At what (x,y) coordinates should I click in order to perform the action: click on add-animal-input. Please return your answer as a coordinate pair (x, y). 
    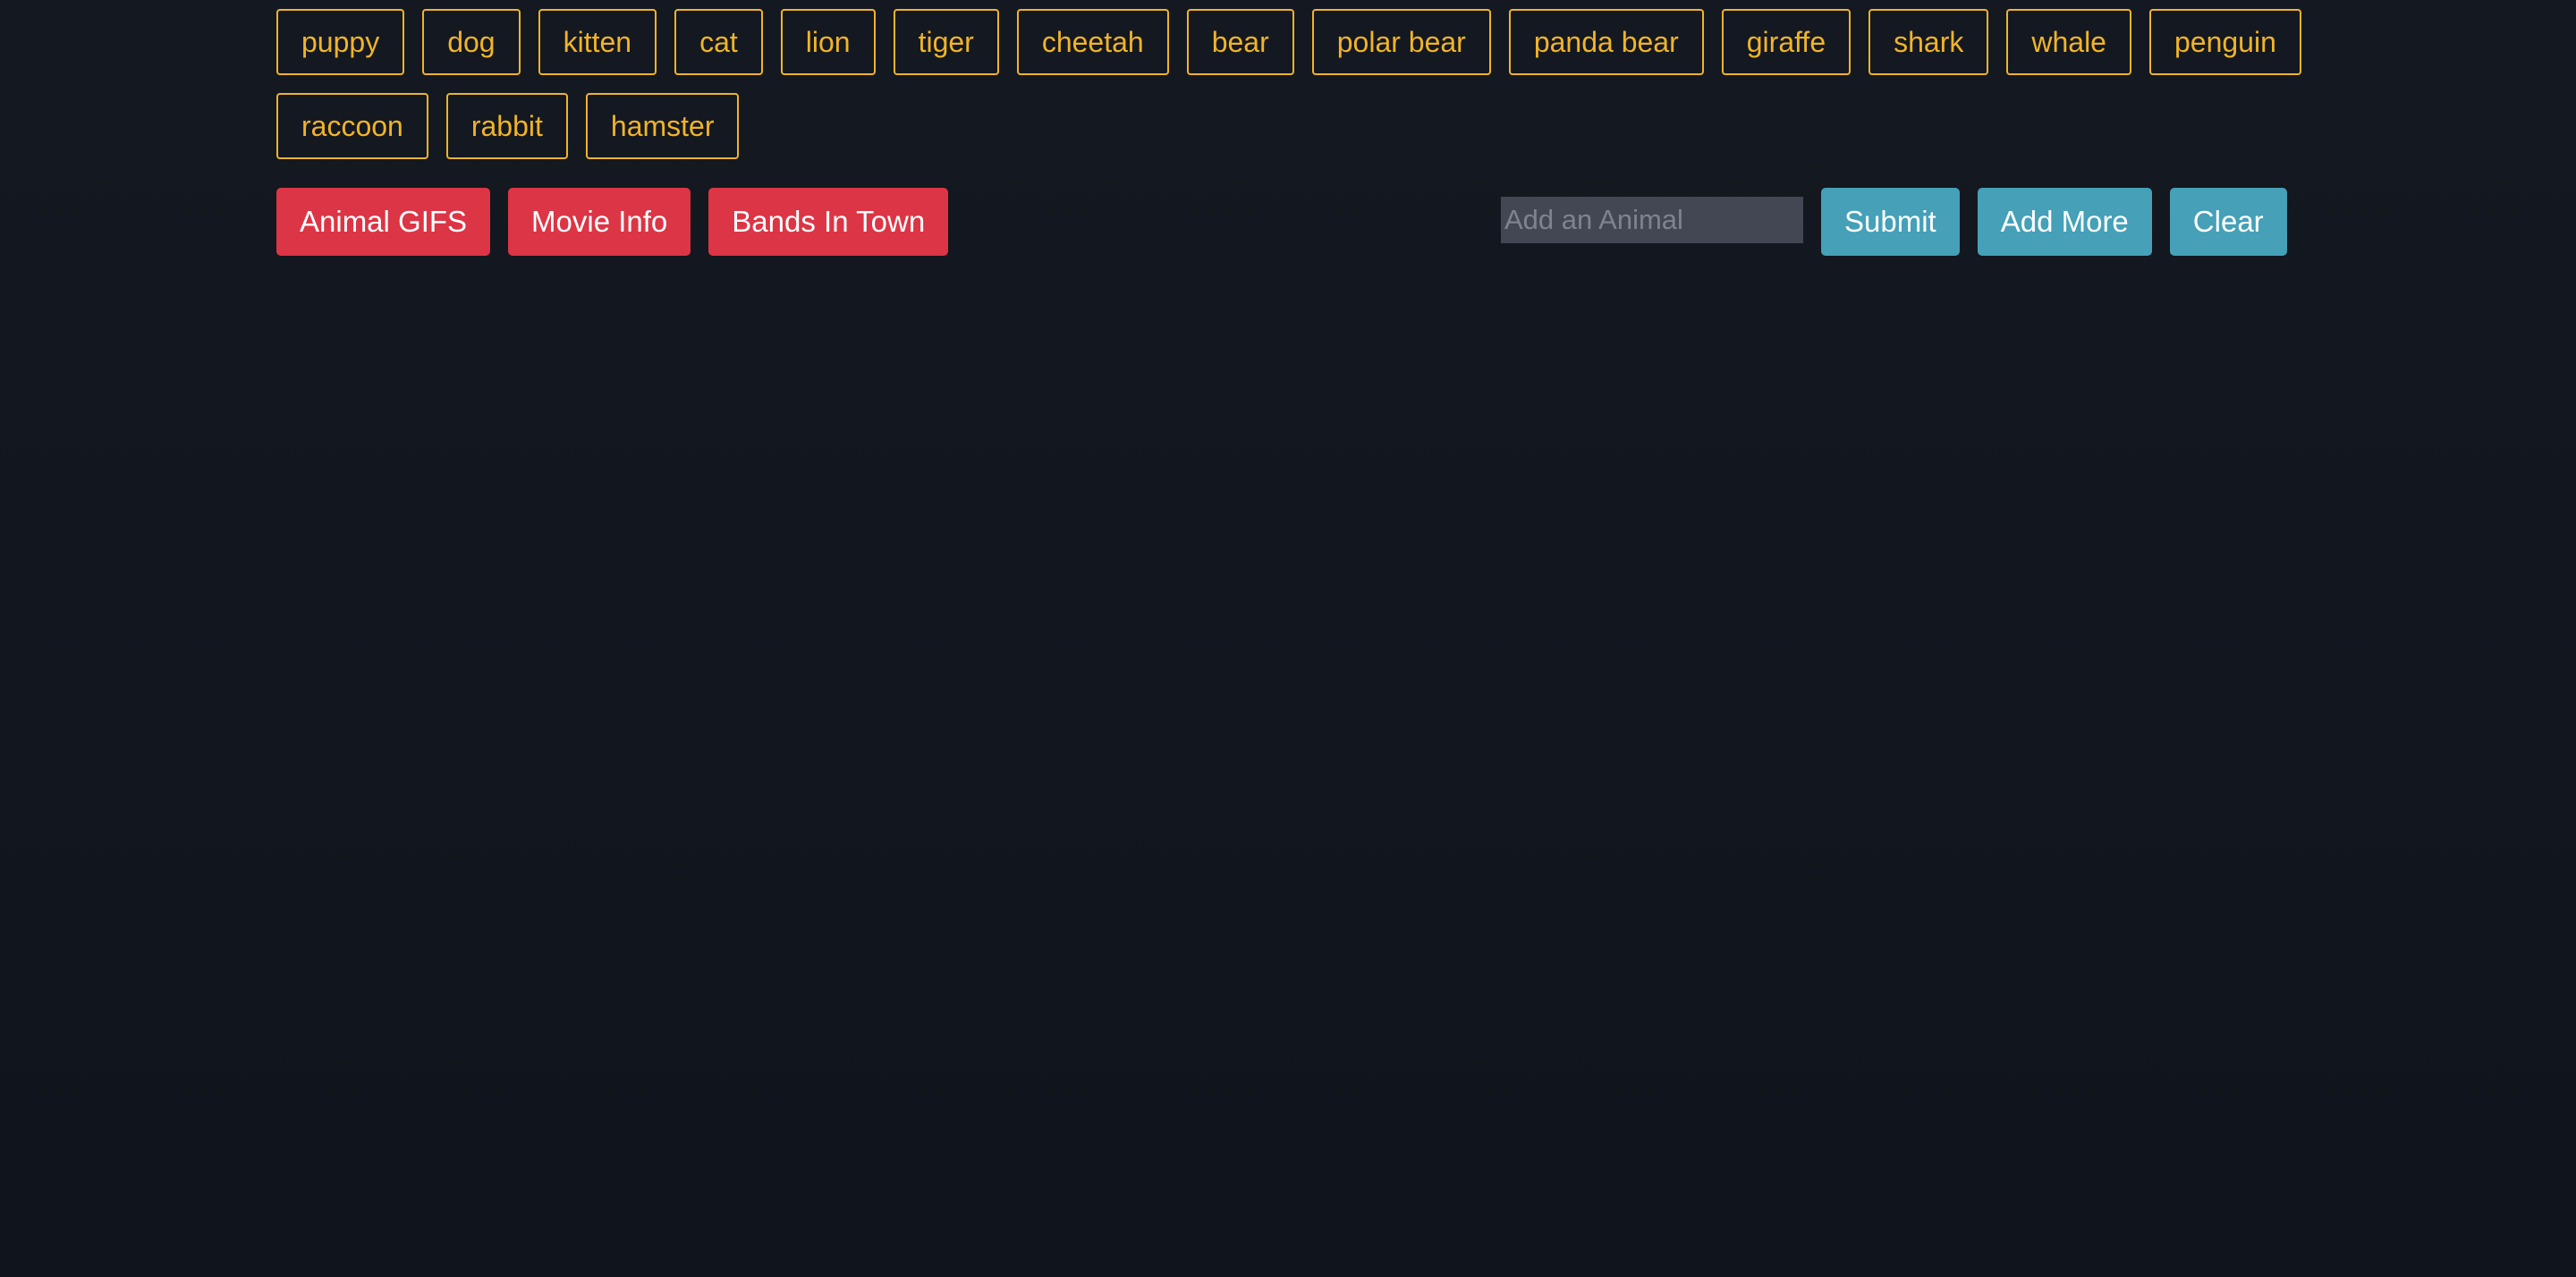
    Looking at the image, I should click on (1652, 220).